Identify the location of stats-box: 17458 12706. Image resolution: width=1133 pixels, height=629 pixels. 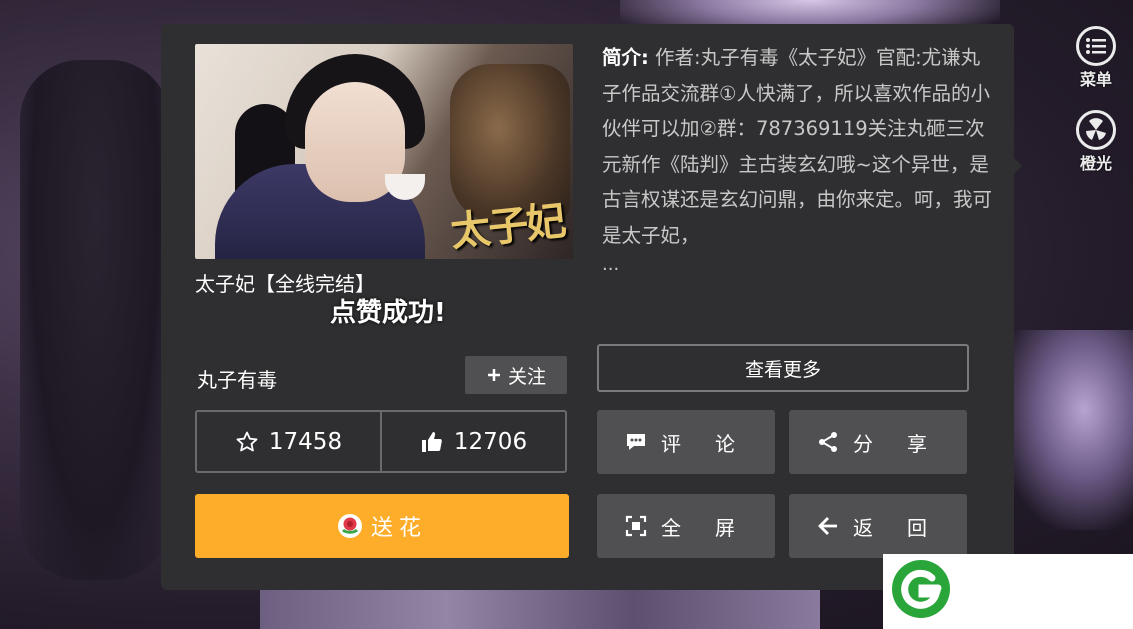
(381, 441).